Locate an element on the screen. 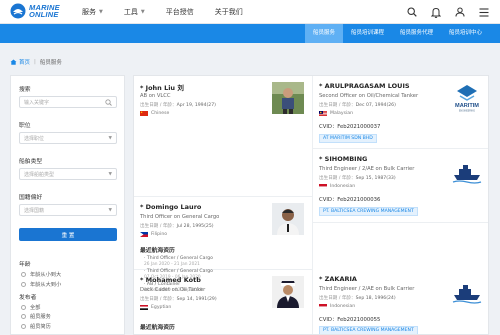 The height and width of the screenshot is (335, 500). publisher-all-radio: 全部 is located at coordinates (68, 307).